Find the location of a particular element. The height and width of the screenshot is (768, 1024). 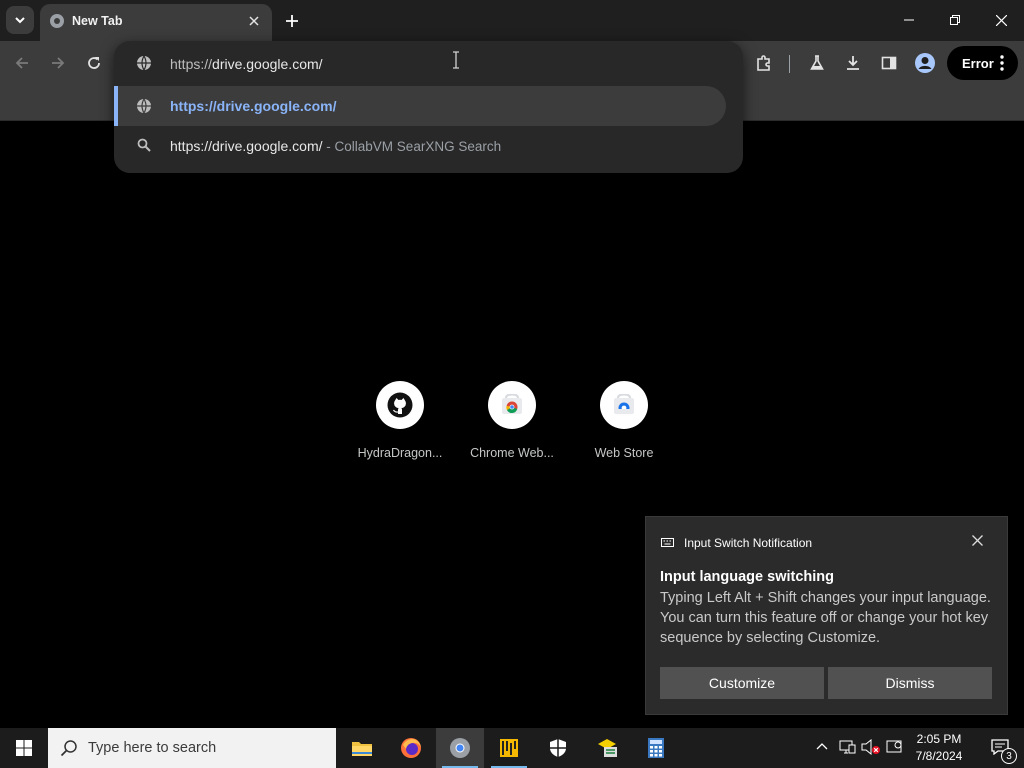

chevron-down-icon is located at coordinates (20, 20).